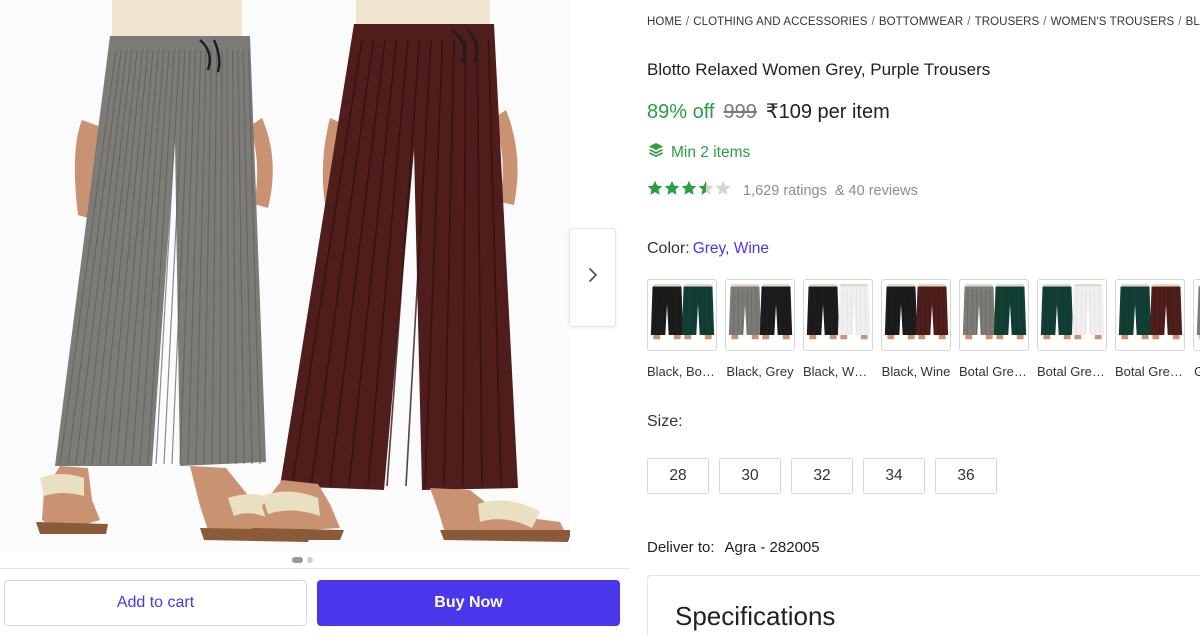 Image resolution: width=1200 pixels, height=635 pixels. What do you see at coordinates (1196, 371) in the screenshot?
I see `color-swatch-label: Grey, White` at bounding box center [1196, 371].